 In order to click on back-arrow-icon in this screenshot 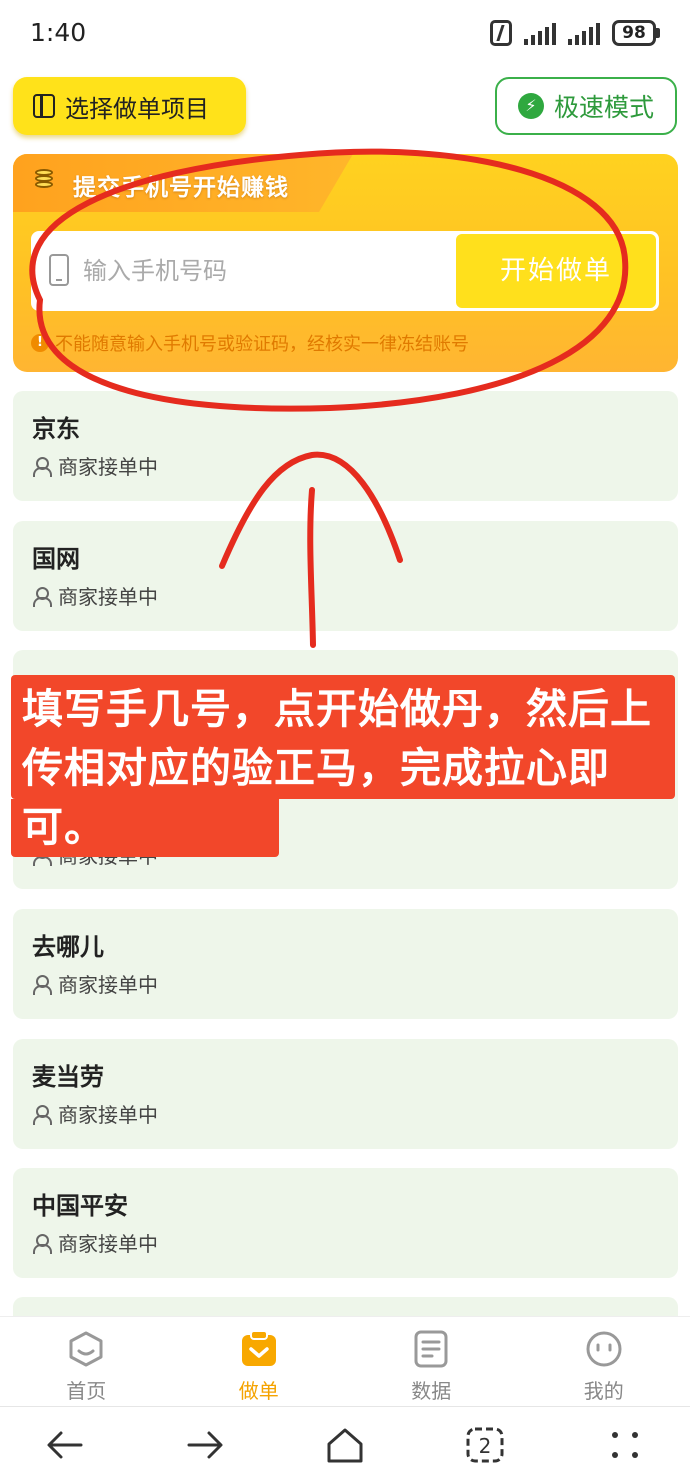, I will do `click(65, 1445)`.